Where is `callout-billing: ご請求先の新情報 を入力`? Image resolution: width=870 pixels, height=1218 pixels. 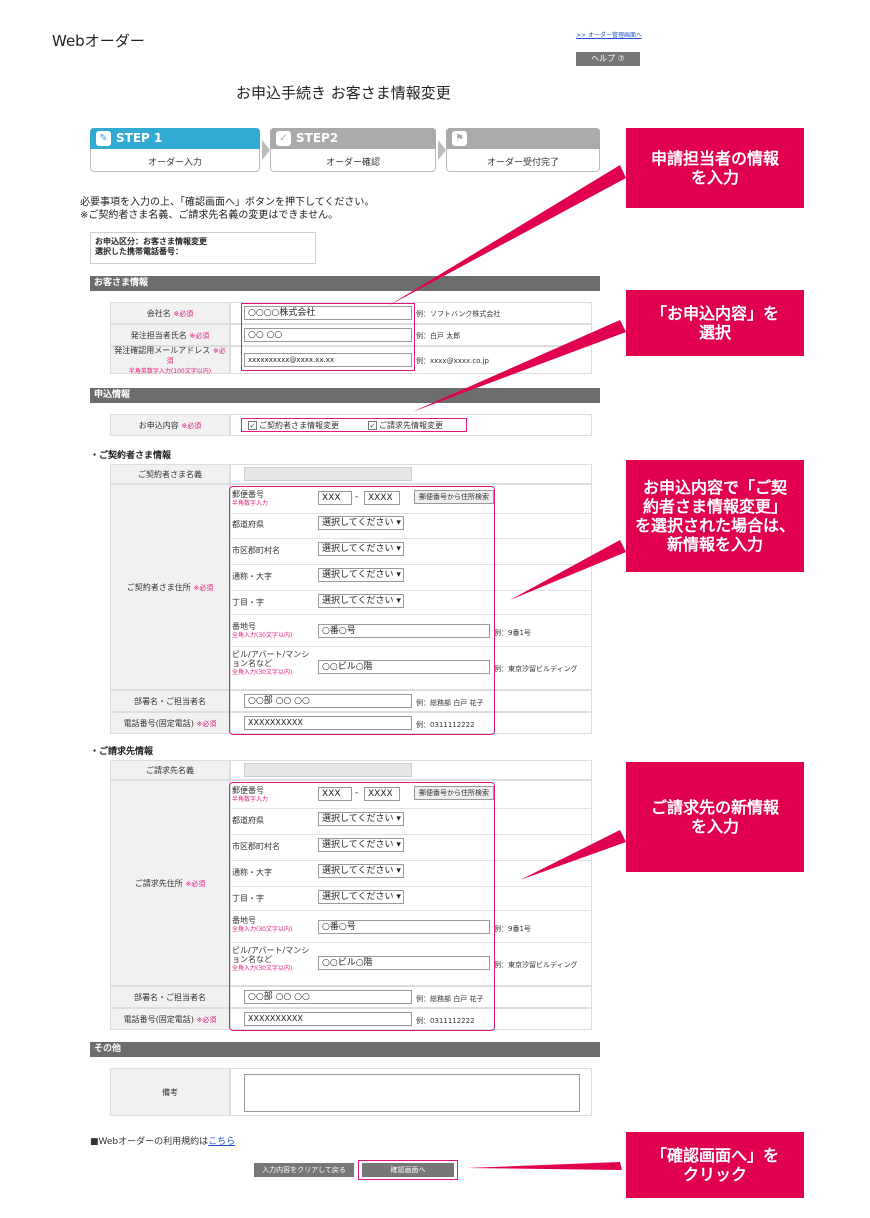 callout-billing: ご請求先の新情報 を入力 is located at coordinates (715, 817).